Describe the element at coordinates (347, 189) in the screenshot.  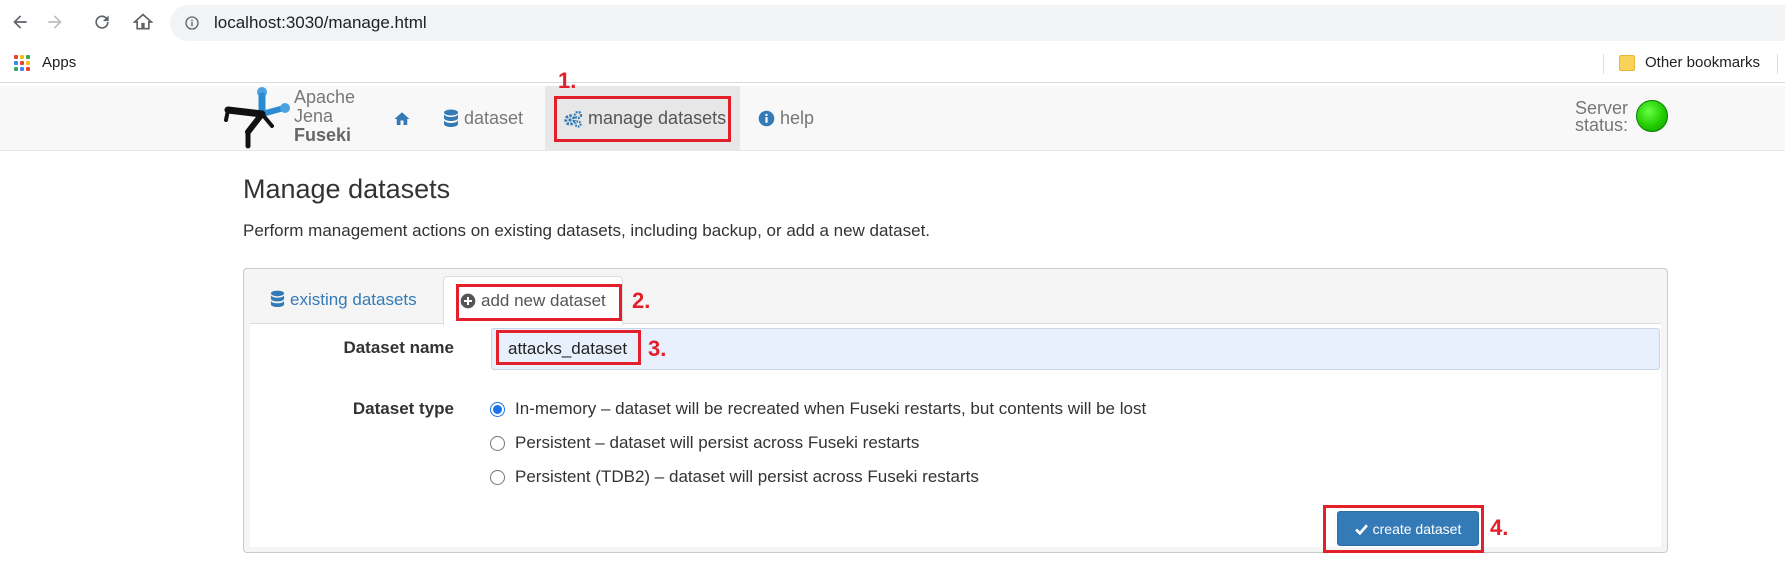
I see `page-title: Manage datasets` at that location.